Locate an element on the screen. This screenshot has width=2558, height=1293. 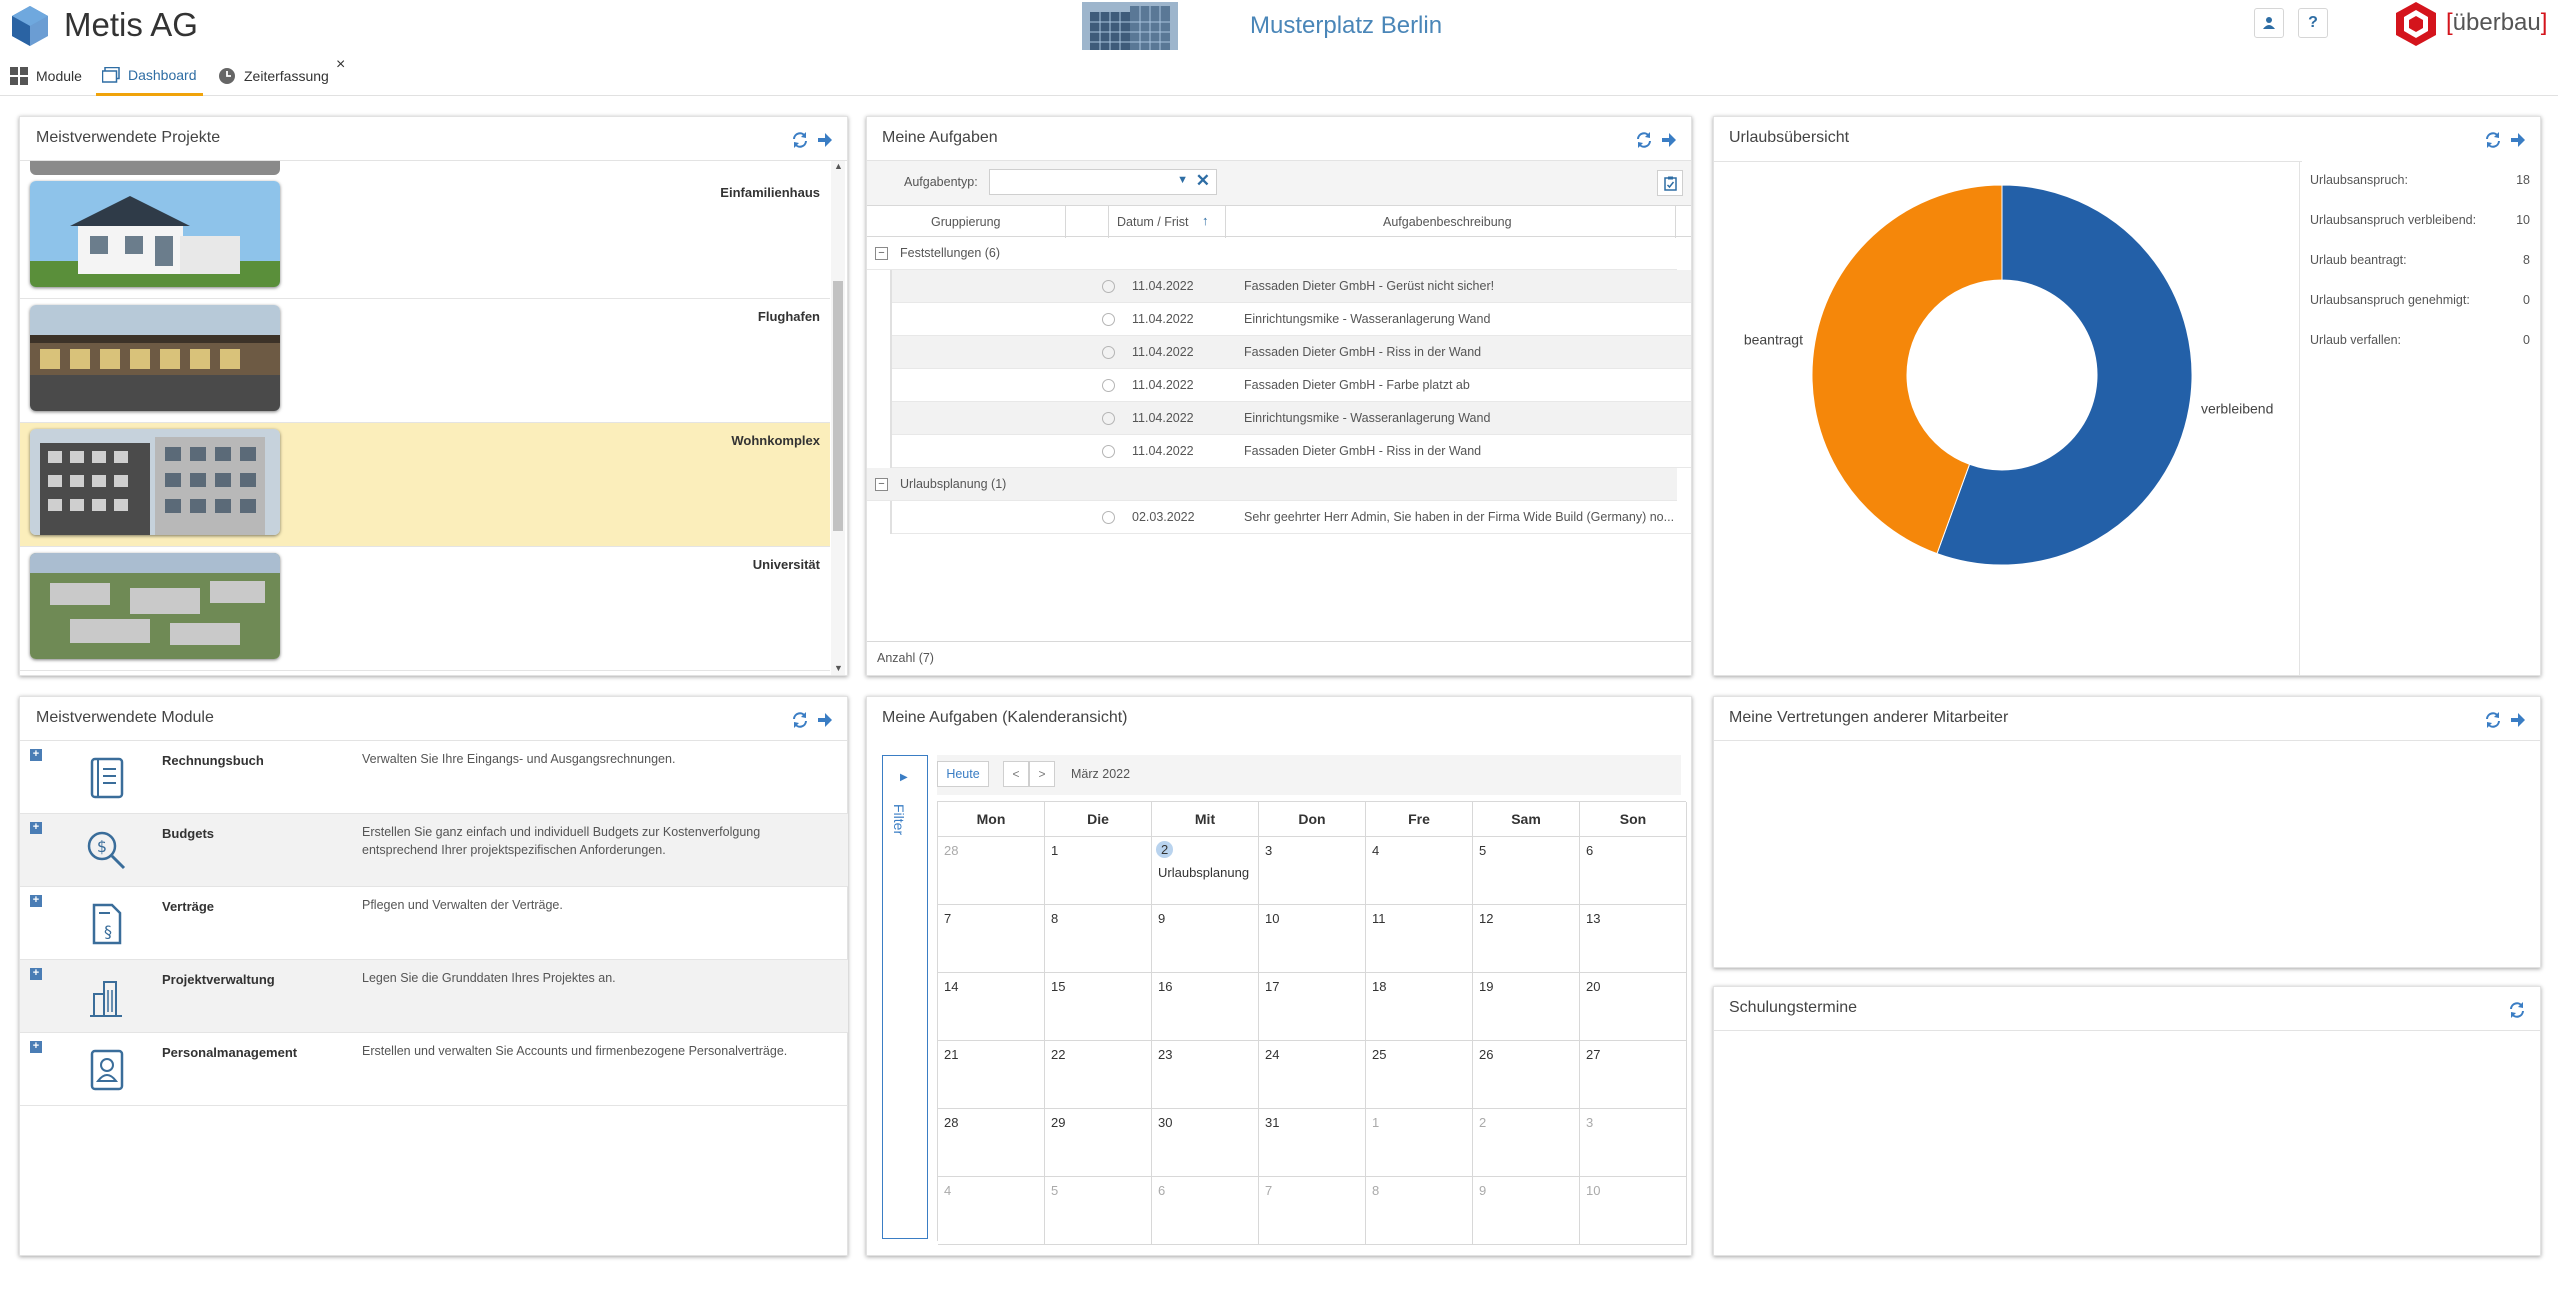
scroll-up-icon: ▲ is located at coordinates (838, 166).